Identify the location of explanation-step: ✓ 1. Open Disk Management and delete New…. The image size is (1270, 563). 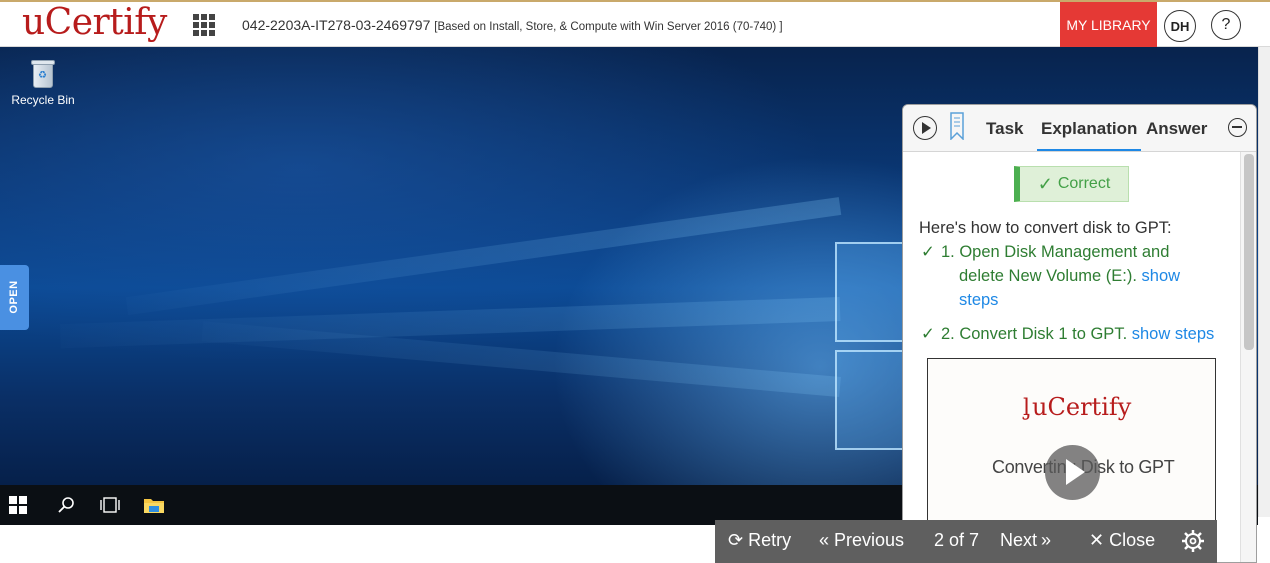
(1071, 276).